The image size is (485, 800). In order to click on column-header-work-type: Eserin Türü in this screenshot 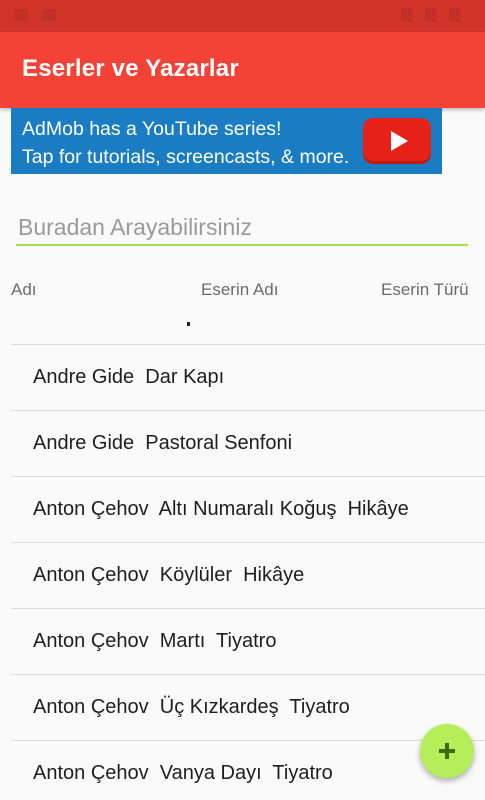, I will do `click(425, 289)`.